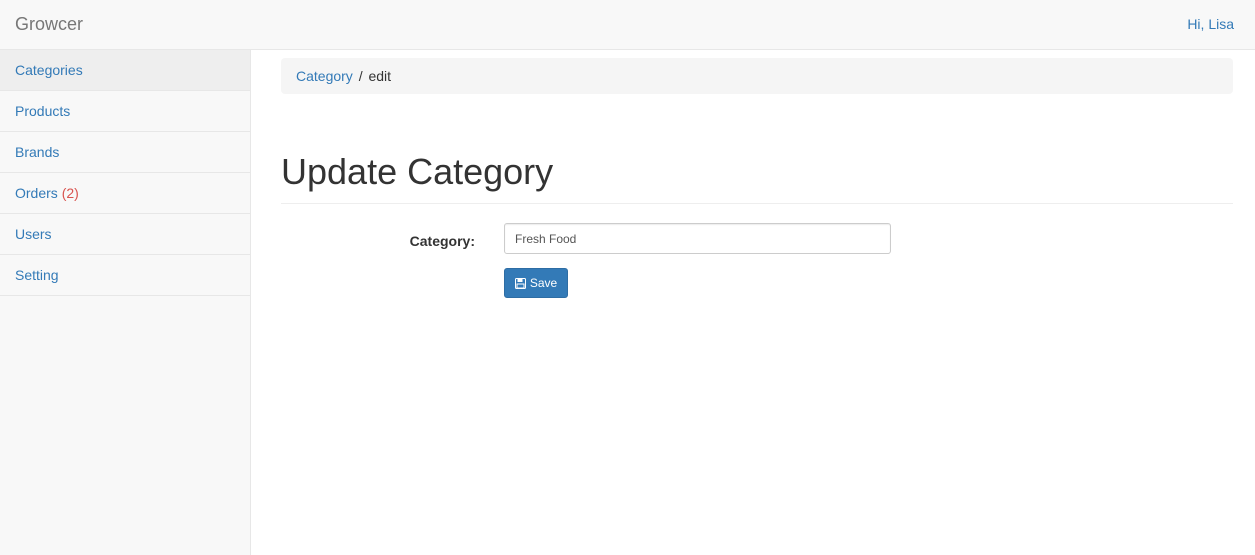 The image size is (1255, 555). Describe the element at coordinates (757, 177) in the screenshot. I see `page-header: Update Category` at that location.